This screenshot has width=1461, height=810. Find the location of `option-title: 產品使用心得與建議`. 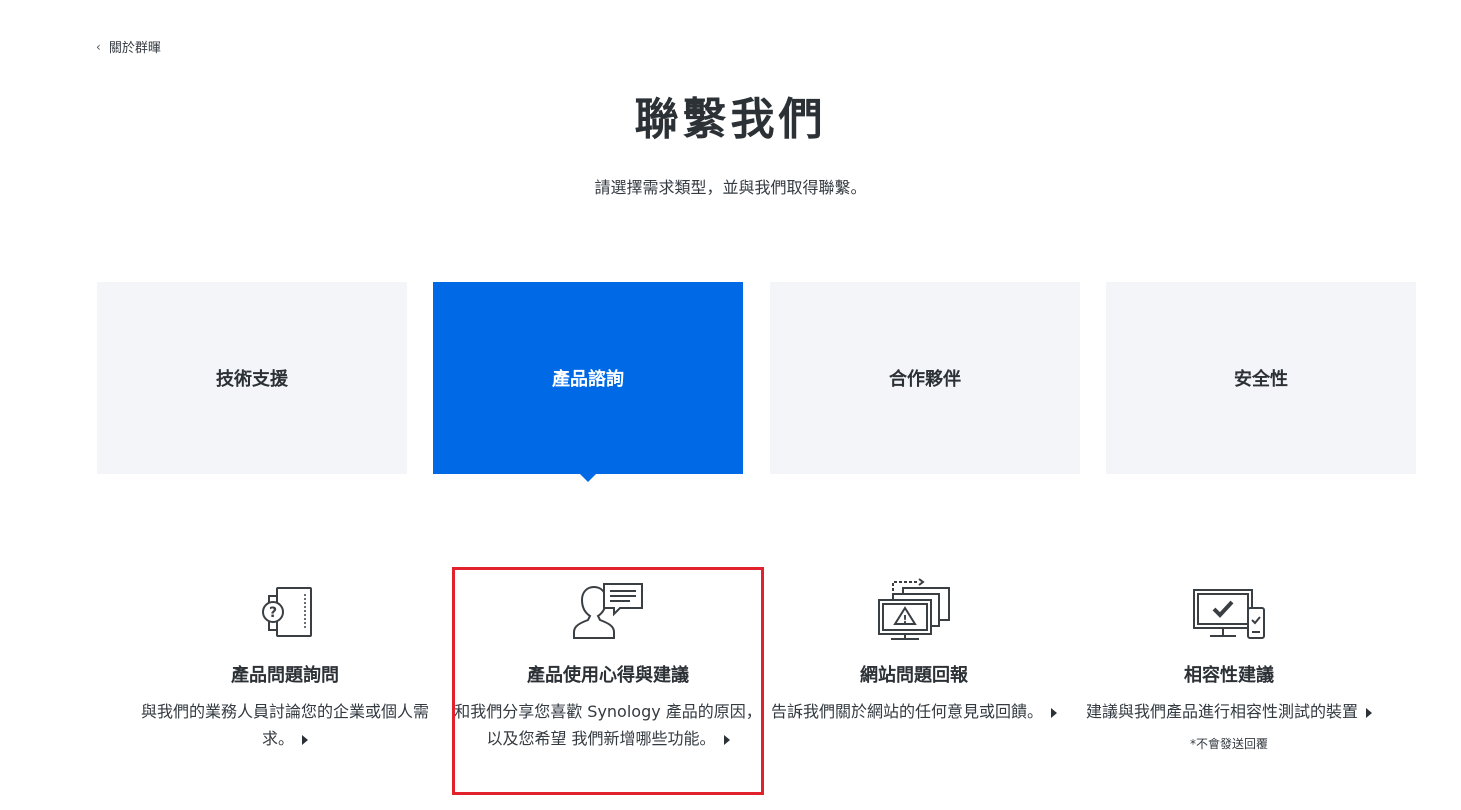

option-title: 產品使用心得與建議 is located at coordinates (608, 675).